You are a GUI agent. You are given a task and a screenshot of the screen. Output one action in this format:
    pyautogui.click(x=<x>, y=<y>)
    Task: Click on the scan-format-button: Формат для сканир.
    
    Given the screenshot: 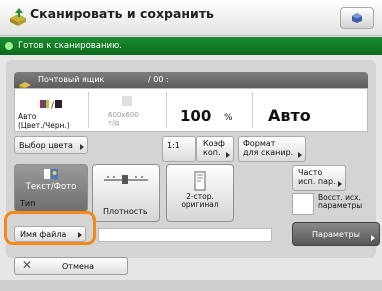 What is the action you would take?
    pyautogui.click(x=272, y=149)
    